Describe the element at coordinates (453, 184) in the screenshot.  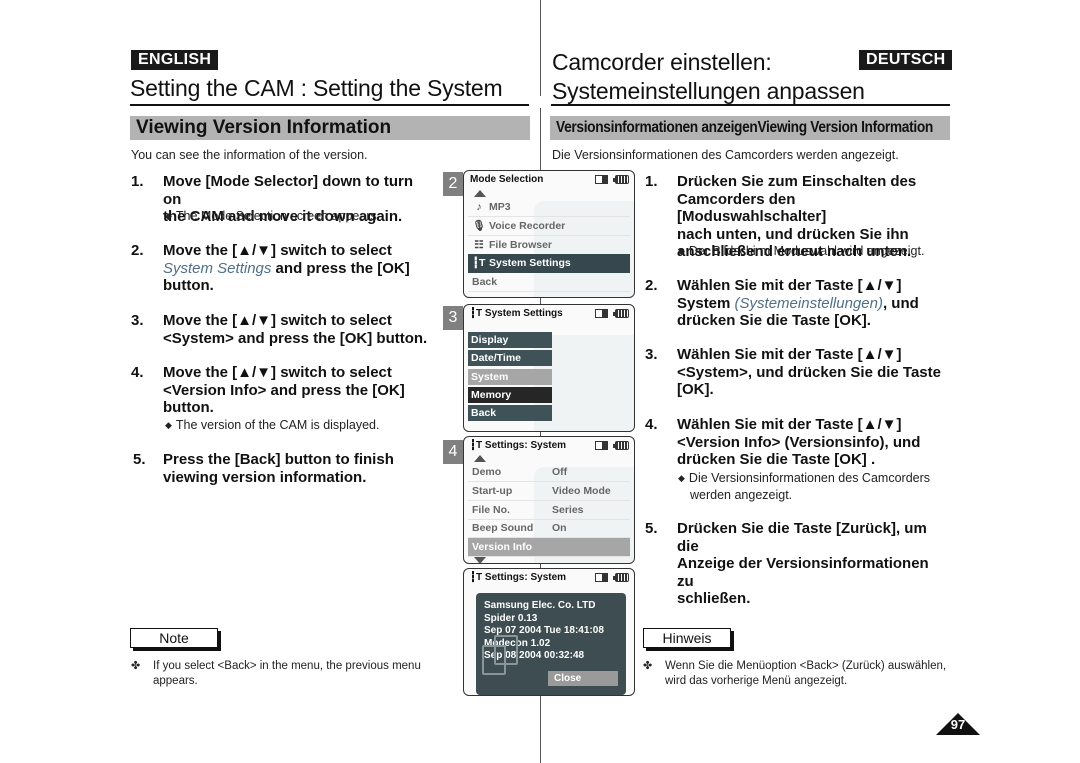
I see `screen-number-2: 2` at that location.